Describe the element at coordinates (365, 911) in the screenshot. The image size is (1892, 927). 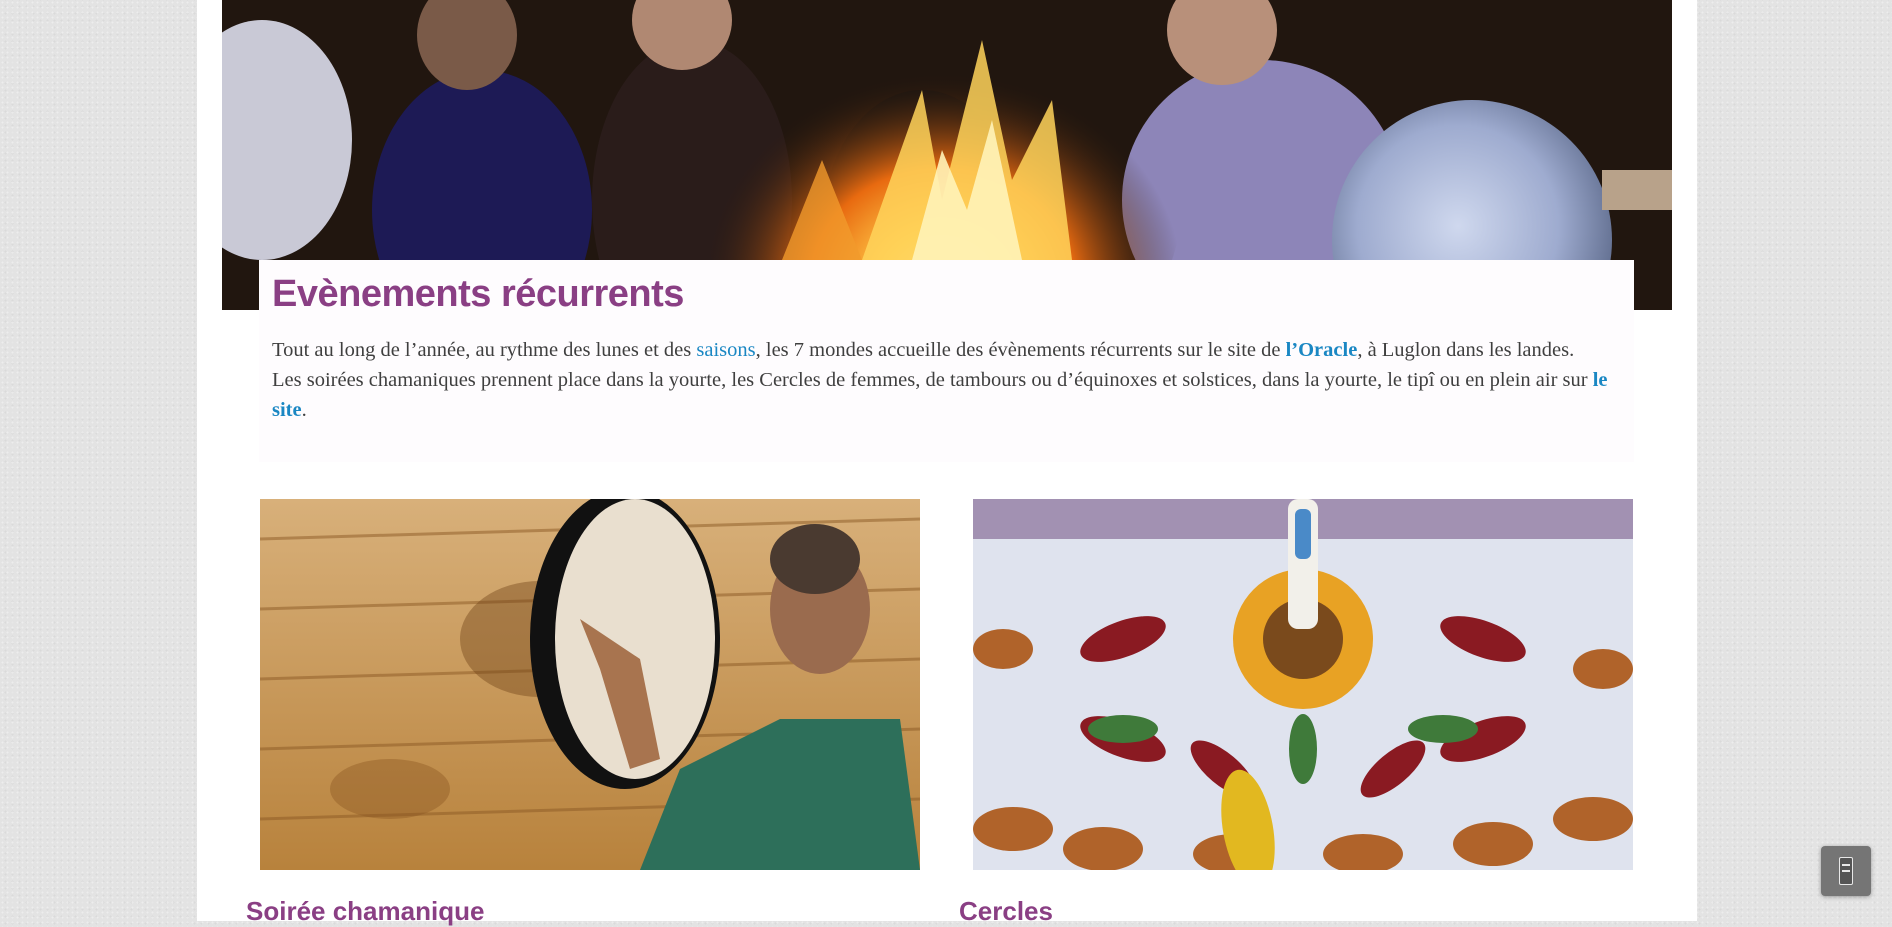
I see `soiree-chamanique-title: Soirée chamanique` at that location.